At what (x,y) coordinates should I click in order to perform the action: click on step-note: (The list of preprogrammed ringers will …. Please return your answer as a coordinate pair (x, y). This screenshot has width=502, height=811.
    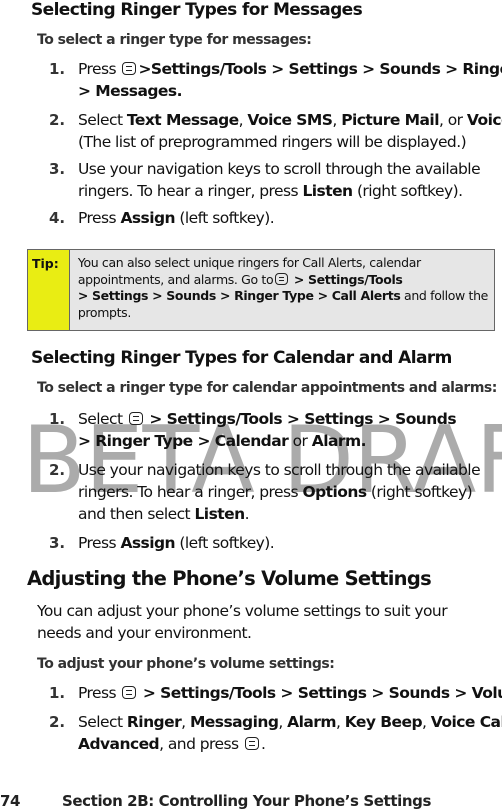
    Looking at the image, I should click on (272, 142).